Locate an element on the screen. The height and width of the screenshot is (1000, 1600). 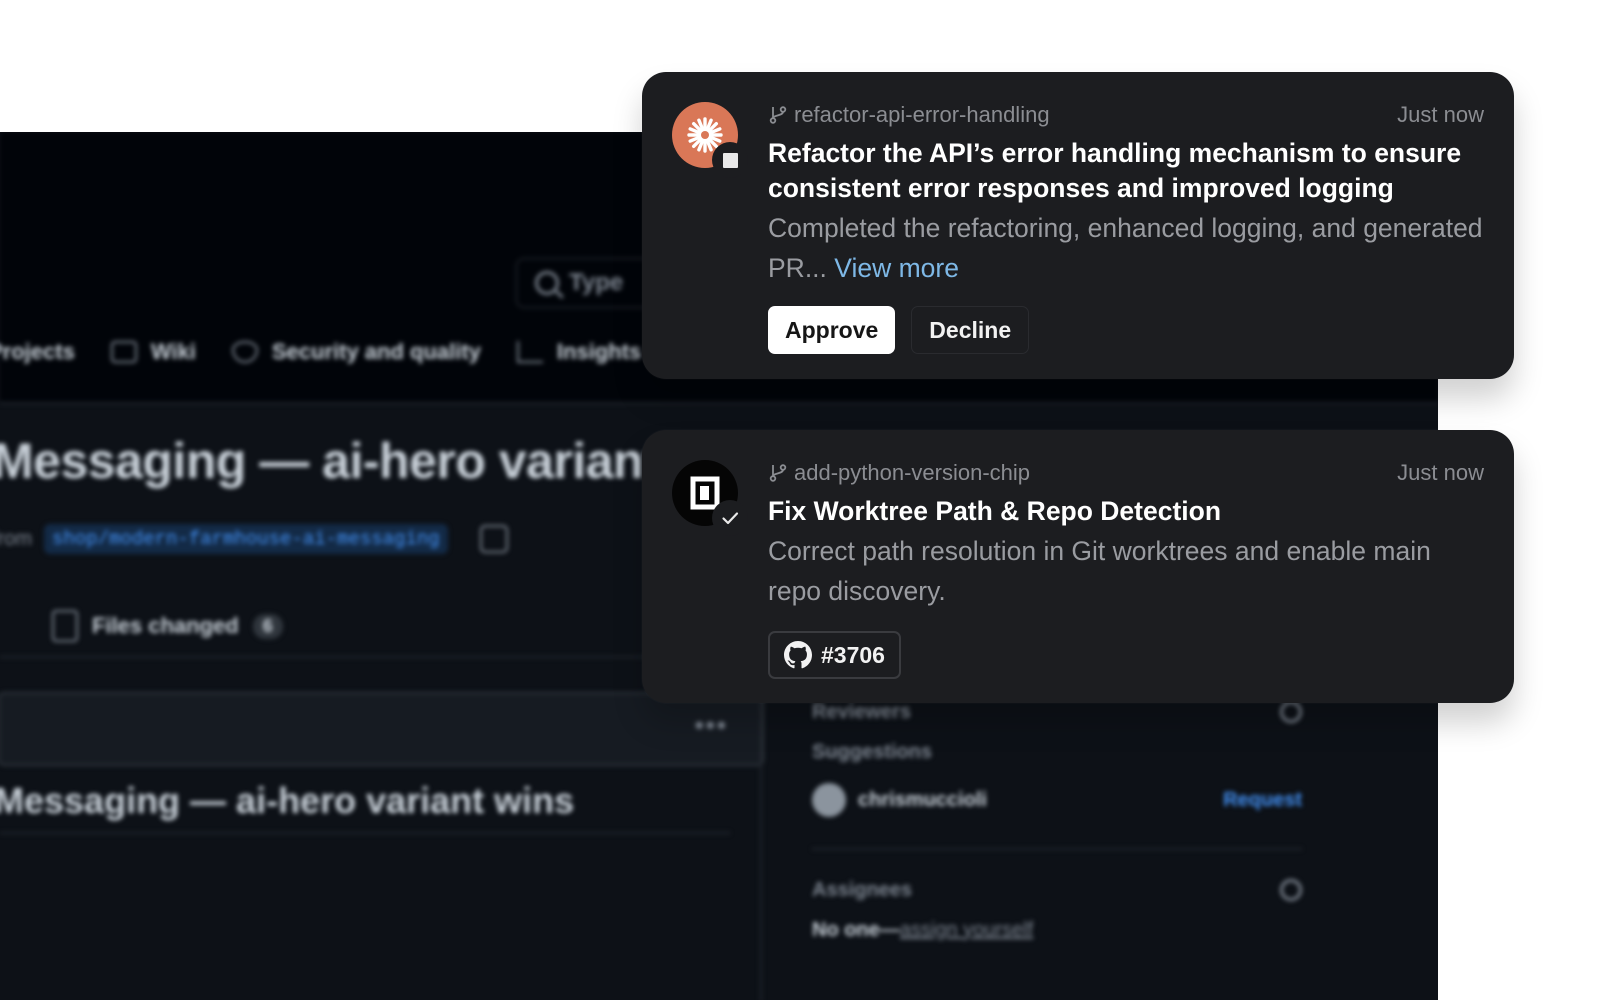
branch-name-link: shop/modern-farmhouse-ai-messaging is located at coordinates (246, 539).